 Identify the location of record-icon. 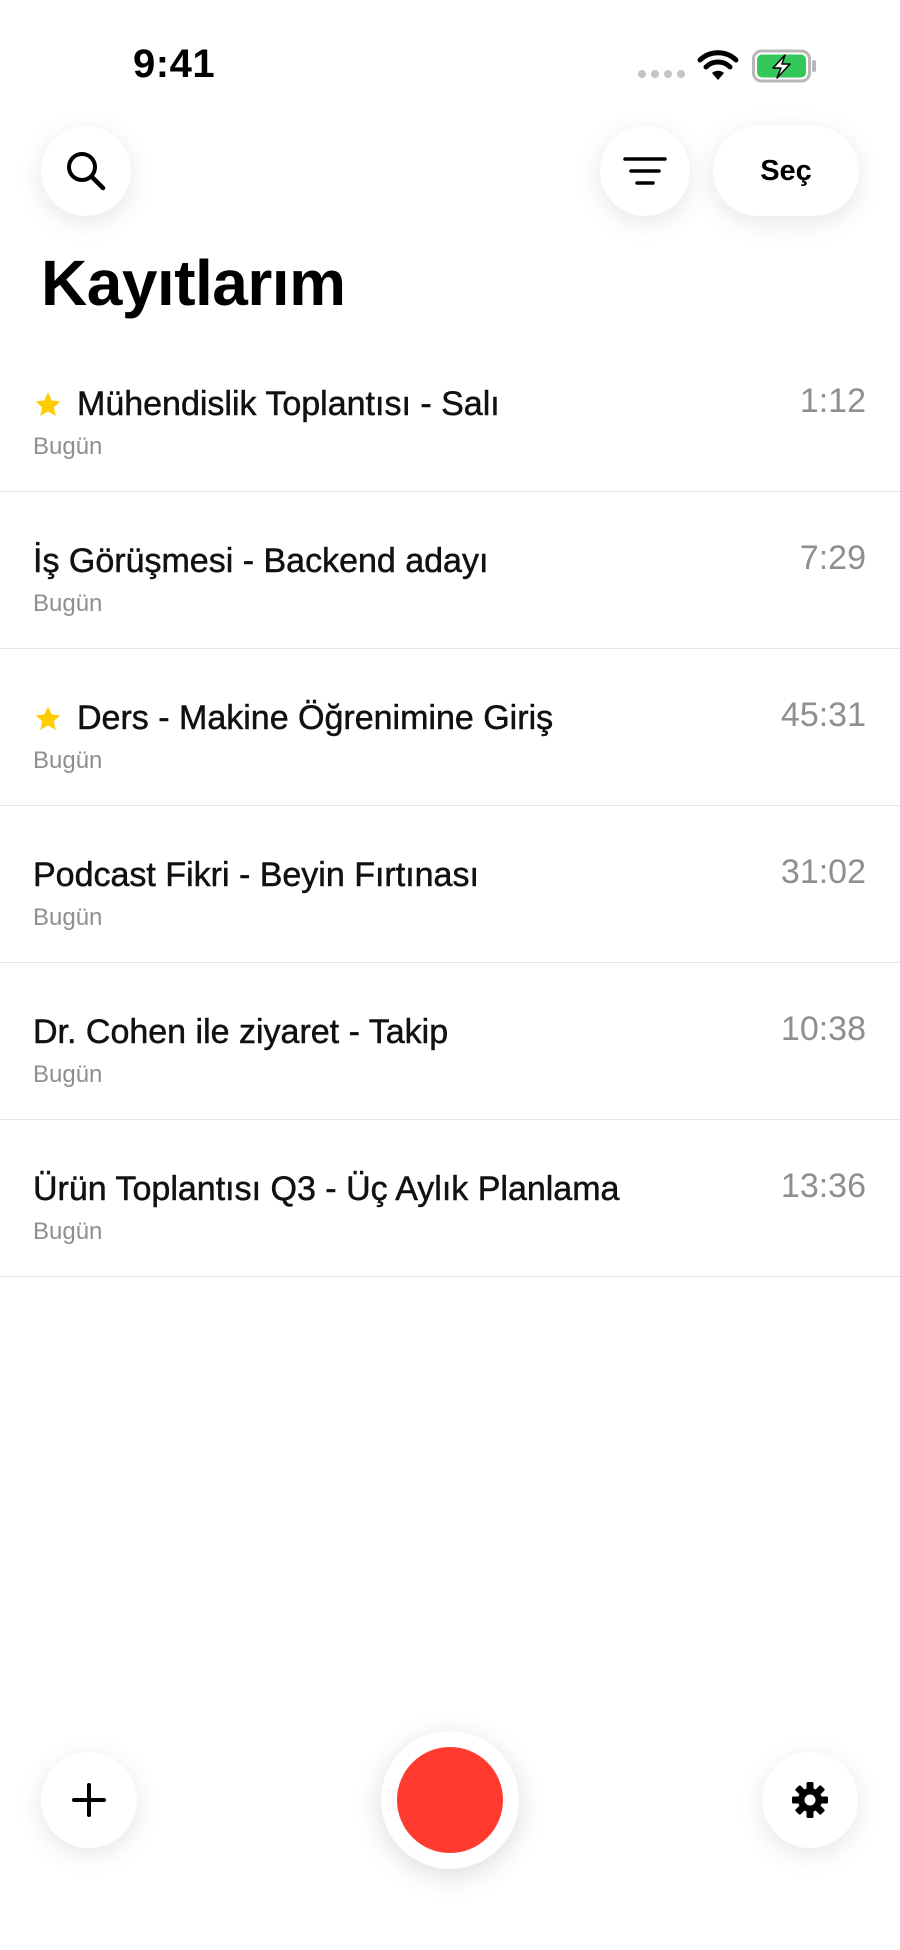
(450, 1800).